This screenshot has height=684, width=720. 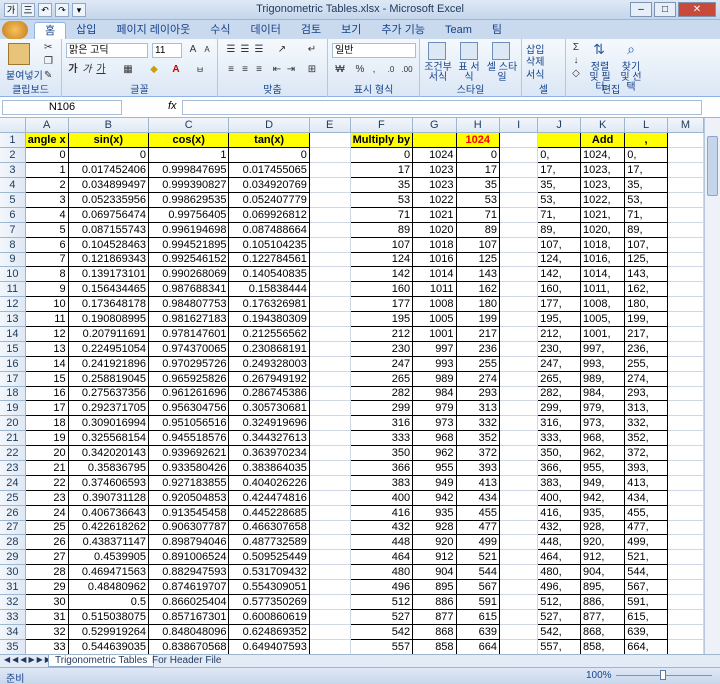 I want to click on cell: 0.212556562, so click(x=269, y=333).